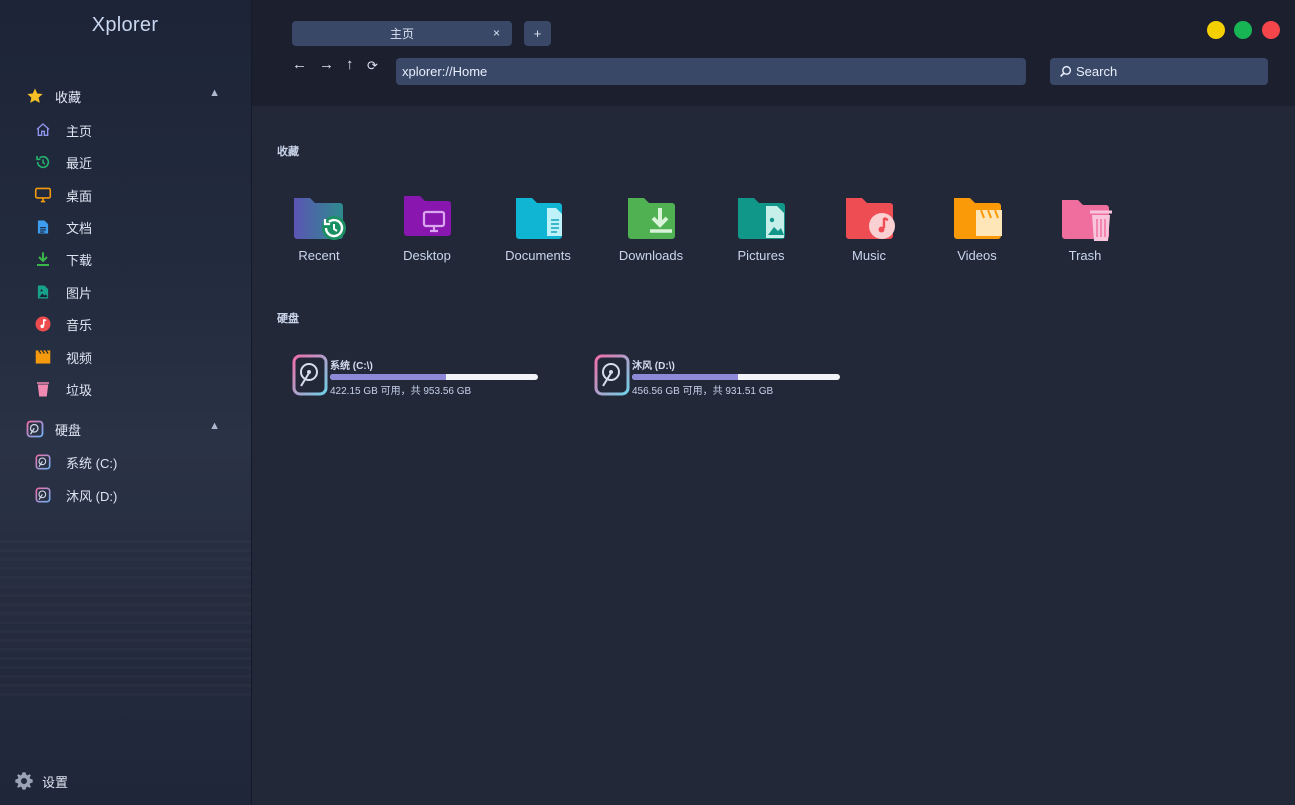 The width and height of the screenshot is (1295, 805). I want to click on sidebar-item-pictures: 图片, so click(134, 292).